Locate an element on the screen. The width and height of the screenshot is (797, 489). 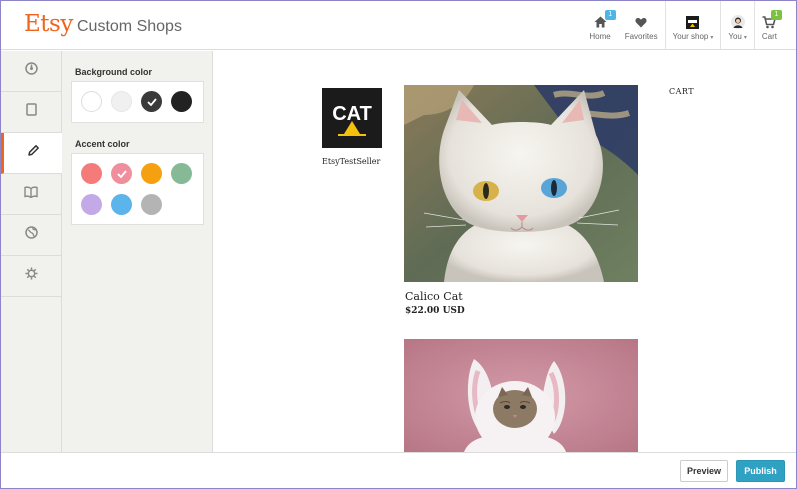
cat-logo-mark: CAT is located at coordinates (352, 119).